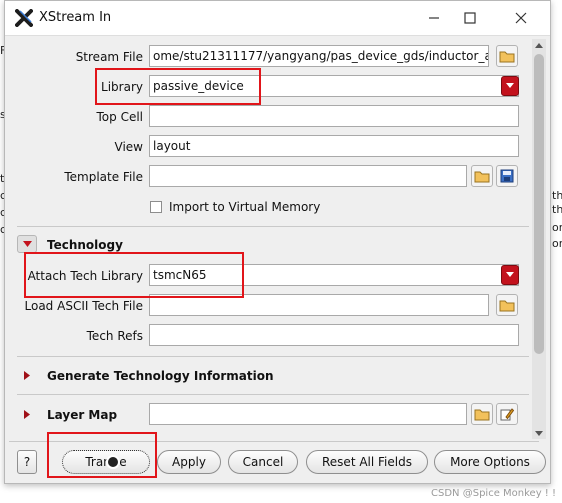 The image size is (562, 503). I want to click on top-cell-label: Top Cell, so click(120, 117).